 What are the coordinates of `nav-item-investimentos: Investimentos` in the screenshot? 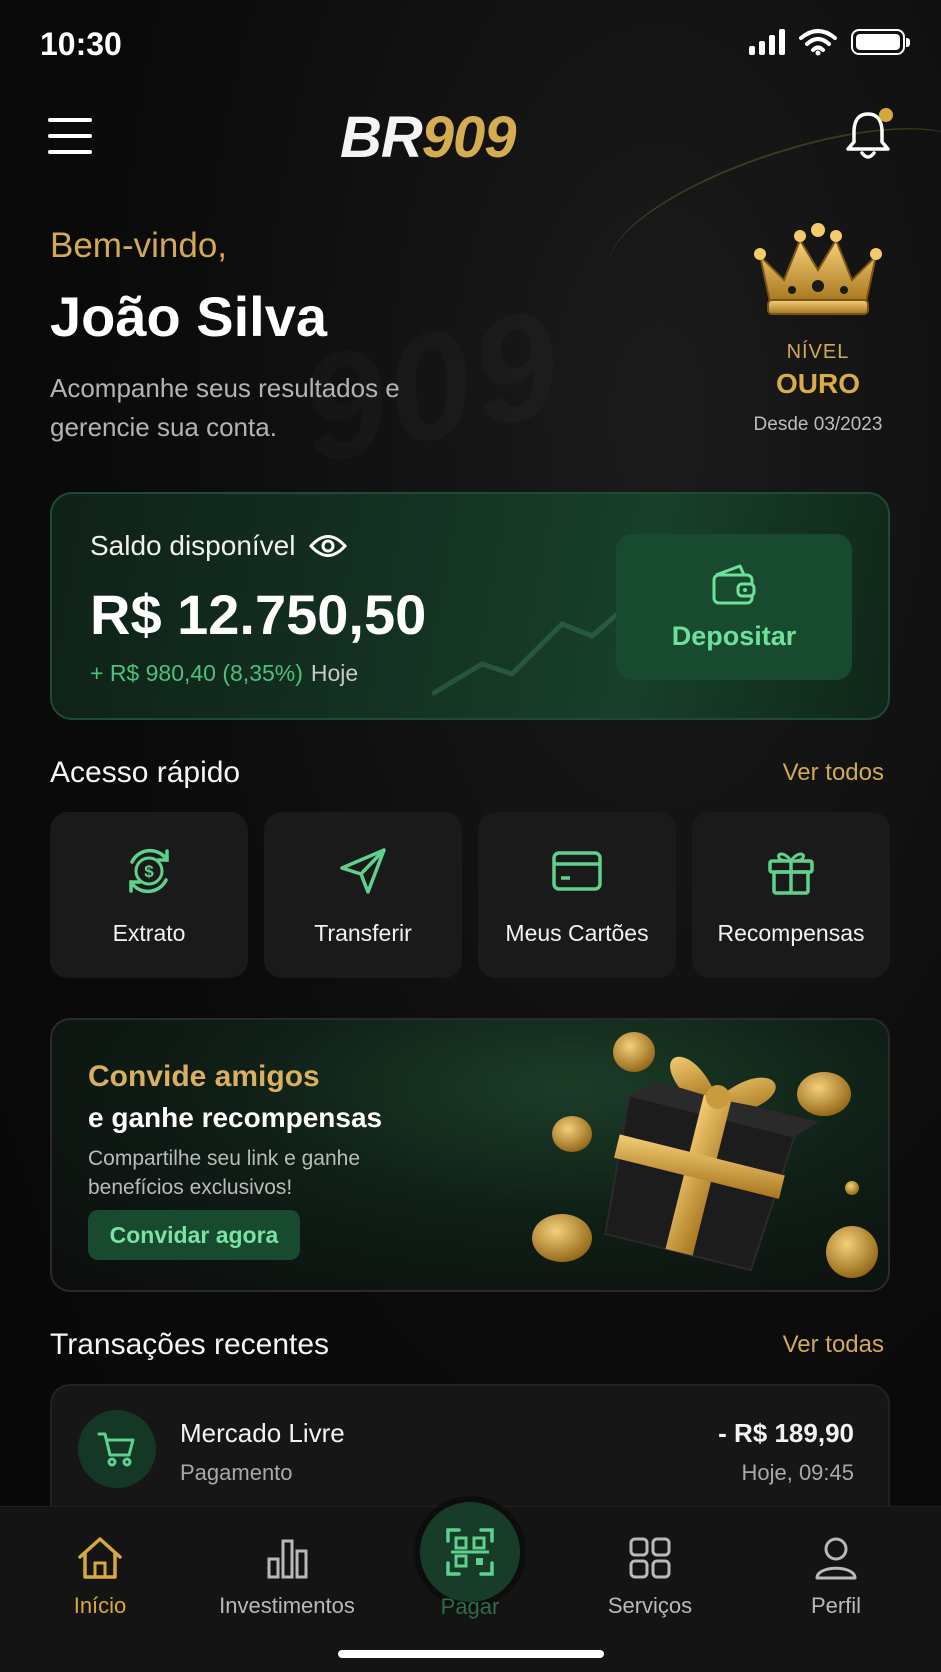 It's located at (287, 1577).